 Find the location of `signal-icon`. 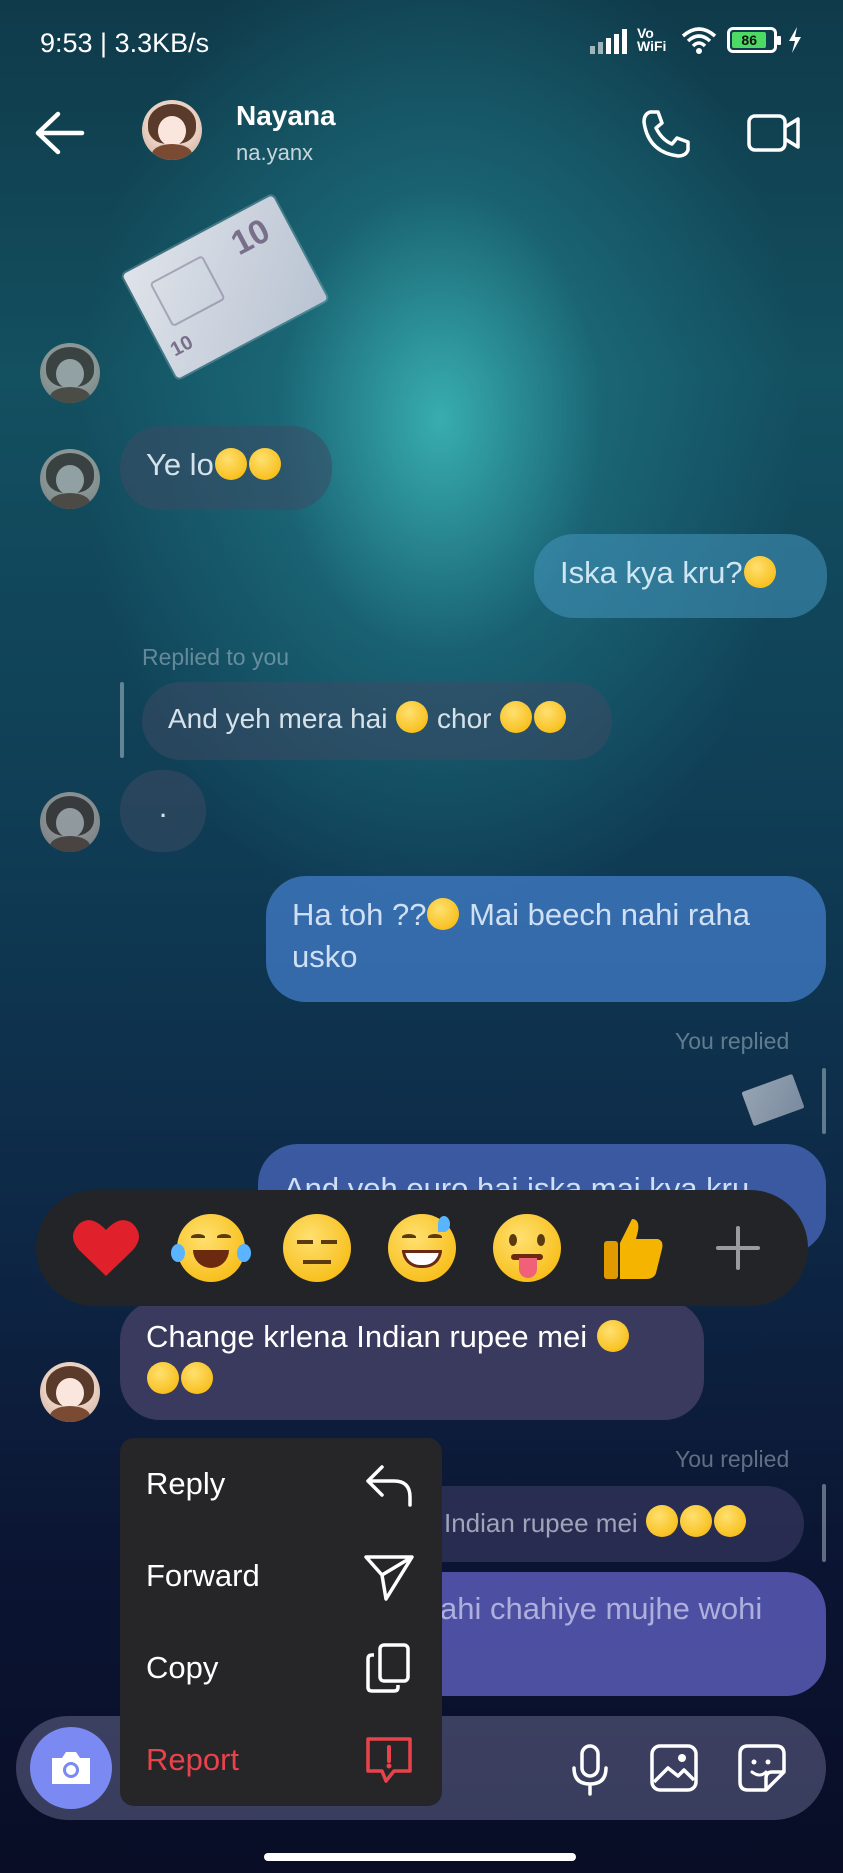

signal-icon is located at coordinates (608, 40).